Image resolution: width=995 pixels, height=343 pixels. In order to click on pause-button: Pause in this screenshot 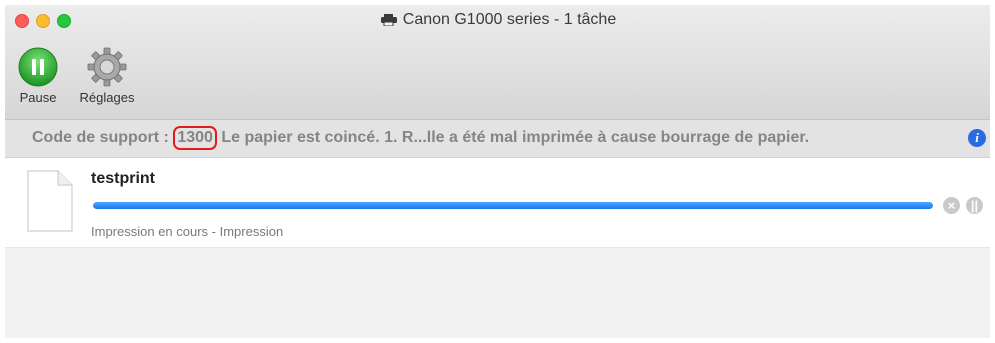, I will do `click(38, 76)`.